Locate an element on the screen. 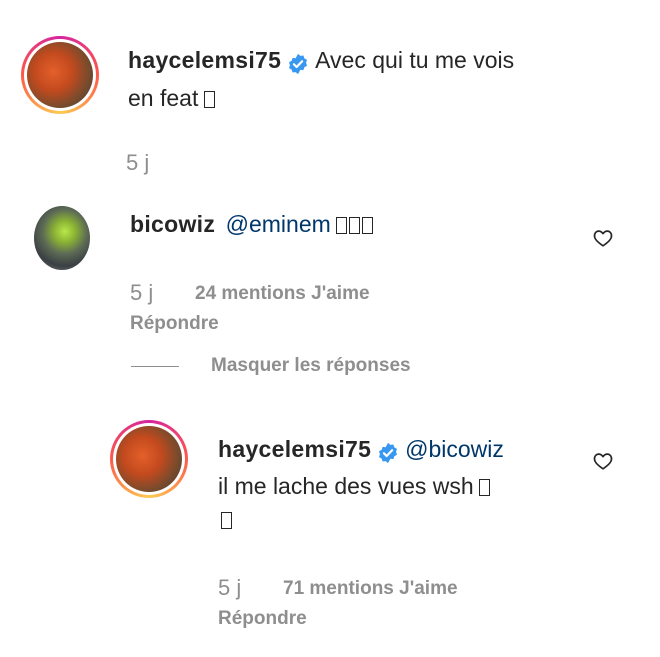 The width and height of the screenshot is (660, 657). main-comment-text-cont: en feat is located at coordinates (163, 98).